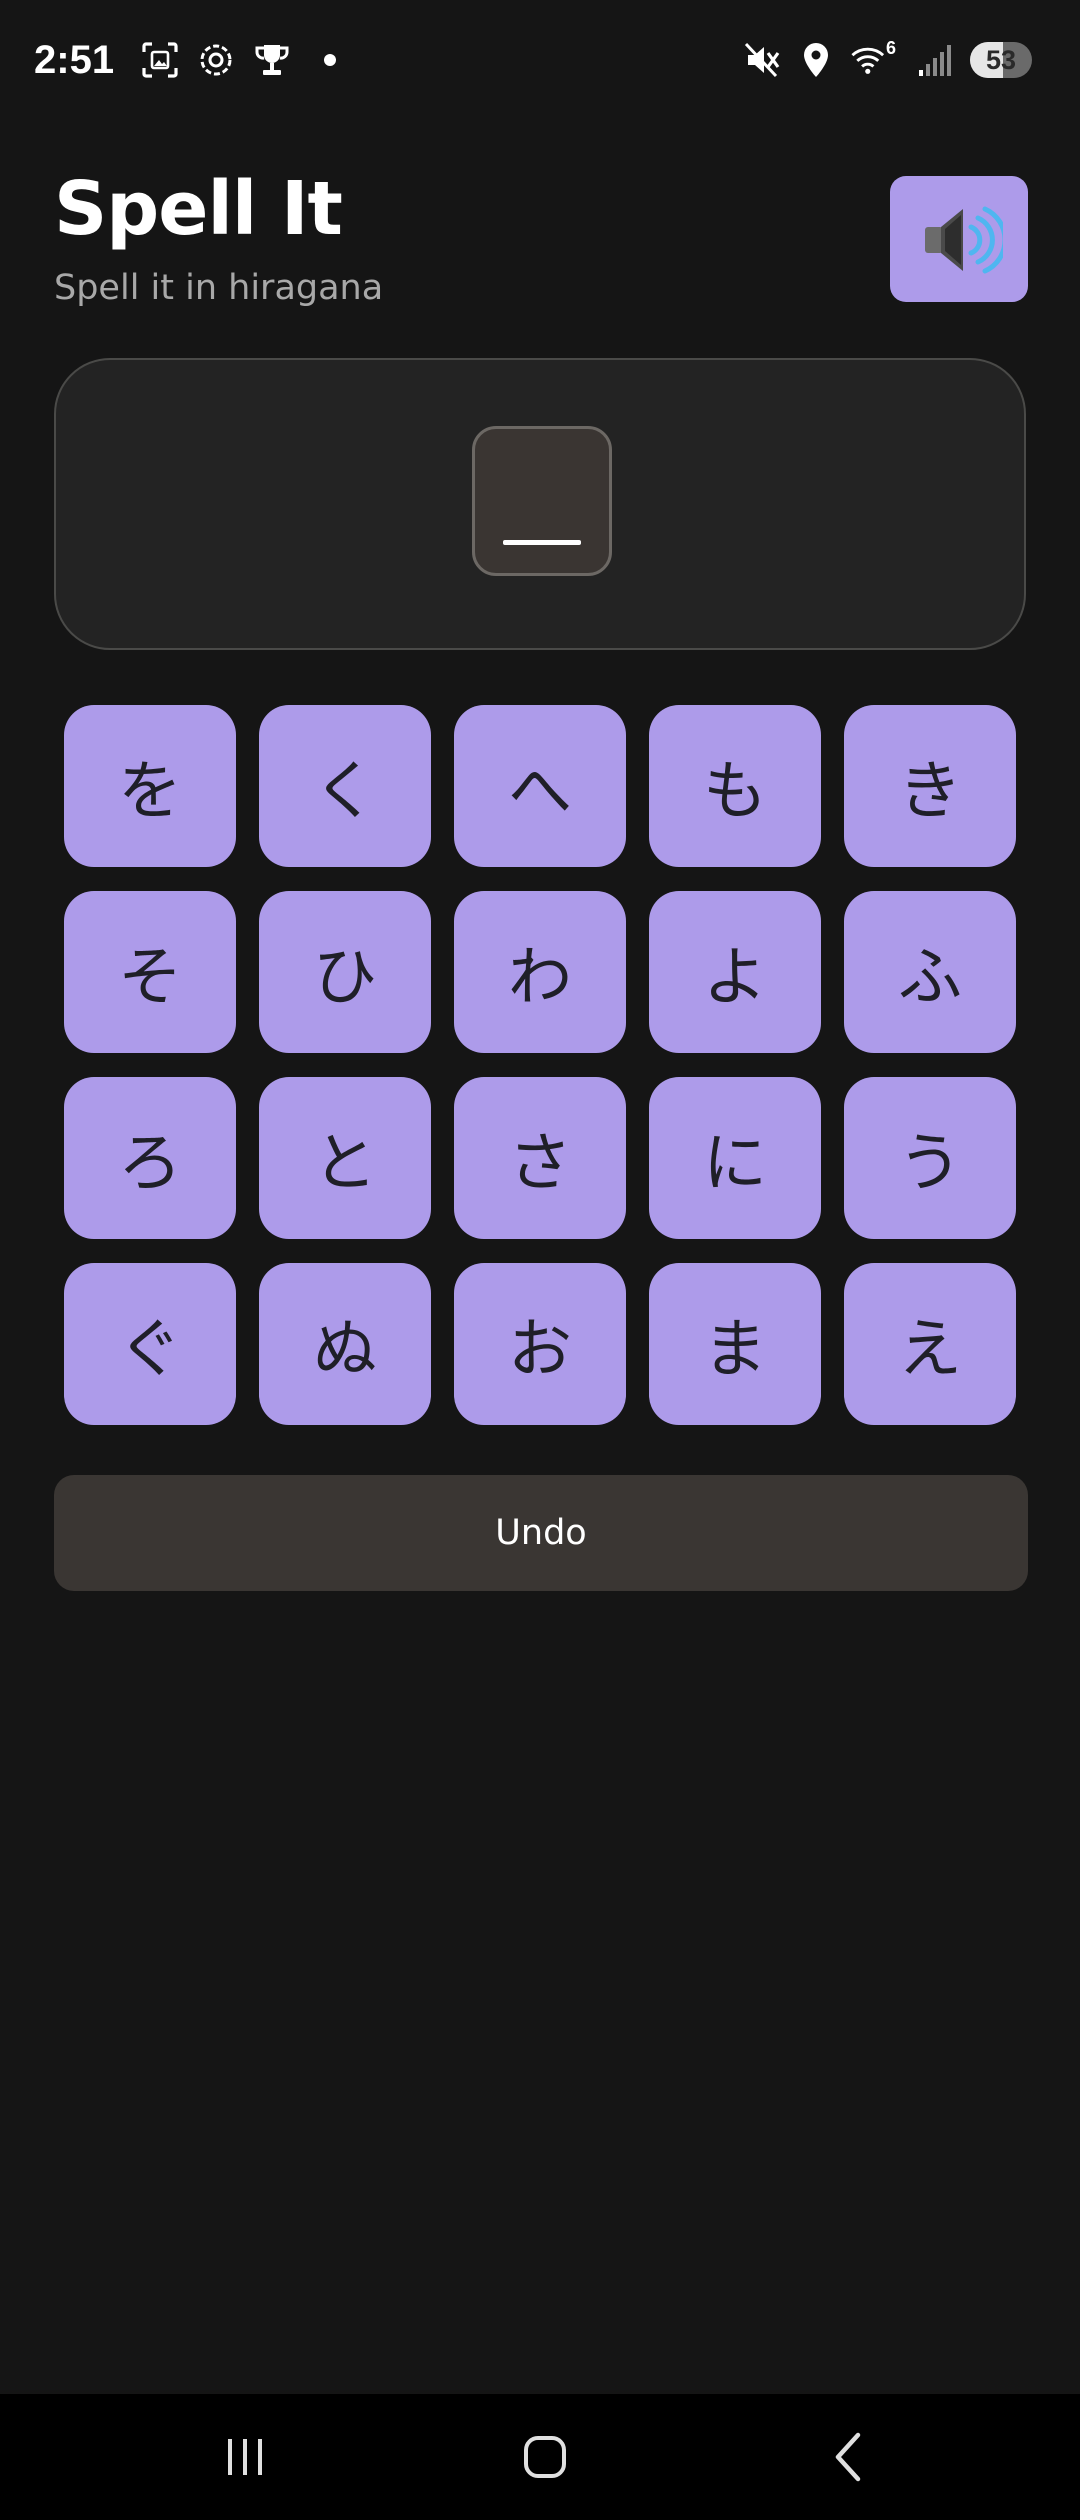 Image resolution: width=1080 pixels, height=2520 pixels. What do you see at coordinates (150, 1344) in the screenshot?
I see `kana-key: ぐ` at bounding box center [150, 1344].